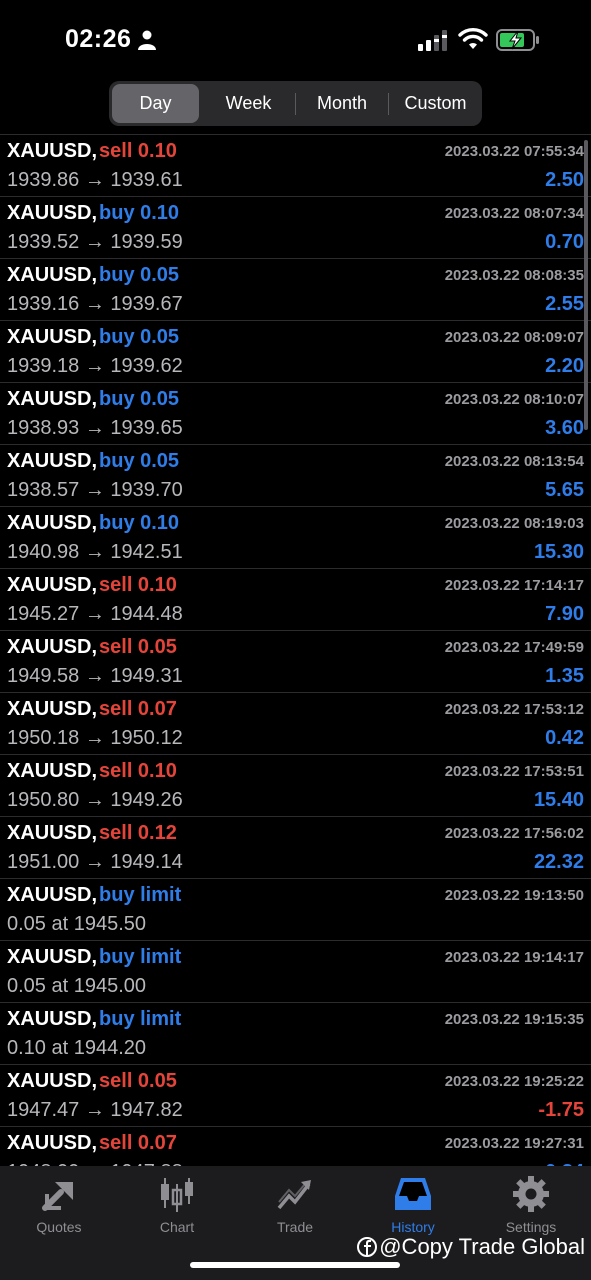  I want to click on price-range: 0.05 at 1945.00, so click(77, 986).